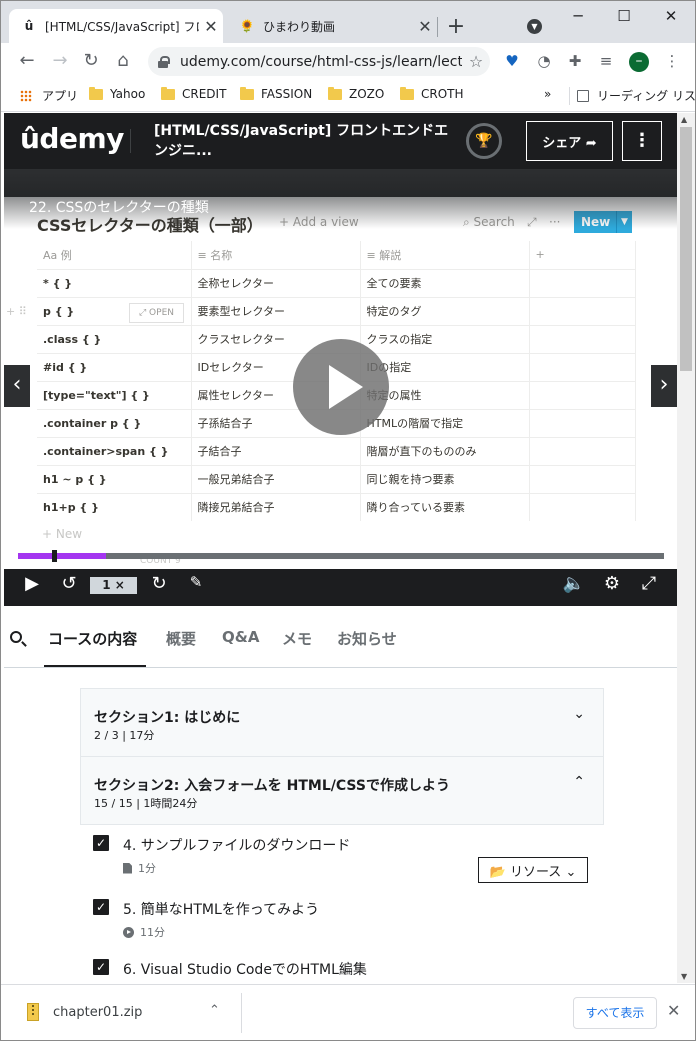  Describe the element at coordinates (123, 60) in the screenshot. I see `home-icon: ⌂` at that location.